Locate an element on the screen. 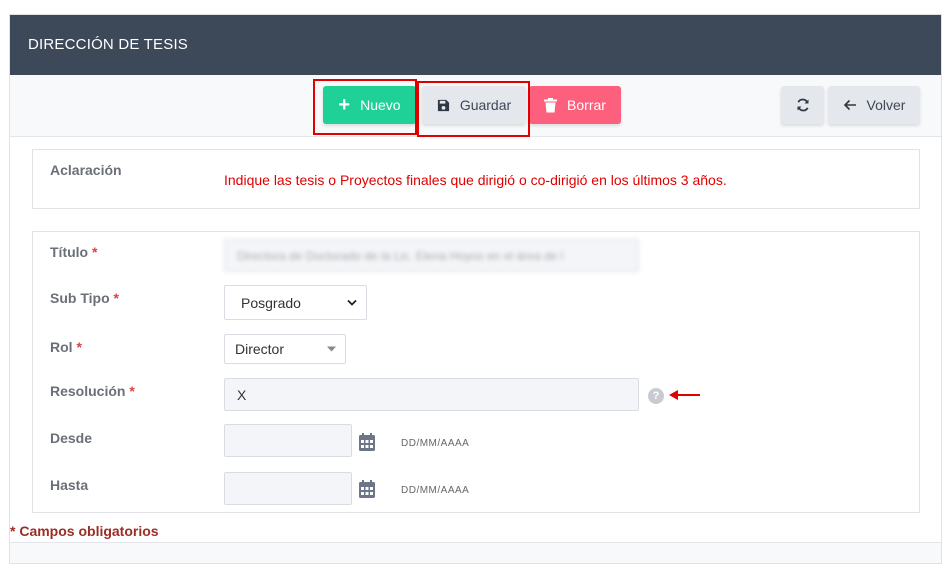  resolucion-label-text: Resolución is located at coordinates (88, 391).